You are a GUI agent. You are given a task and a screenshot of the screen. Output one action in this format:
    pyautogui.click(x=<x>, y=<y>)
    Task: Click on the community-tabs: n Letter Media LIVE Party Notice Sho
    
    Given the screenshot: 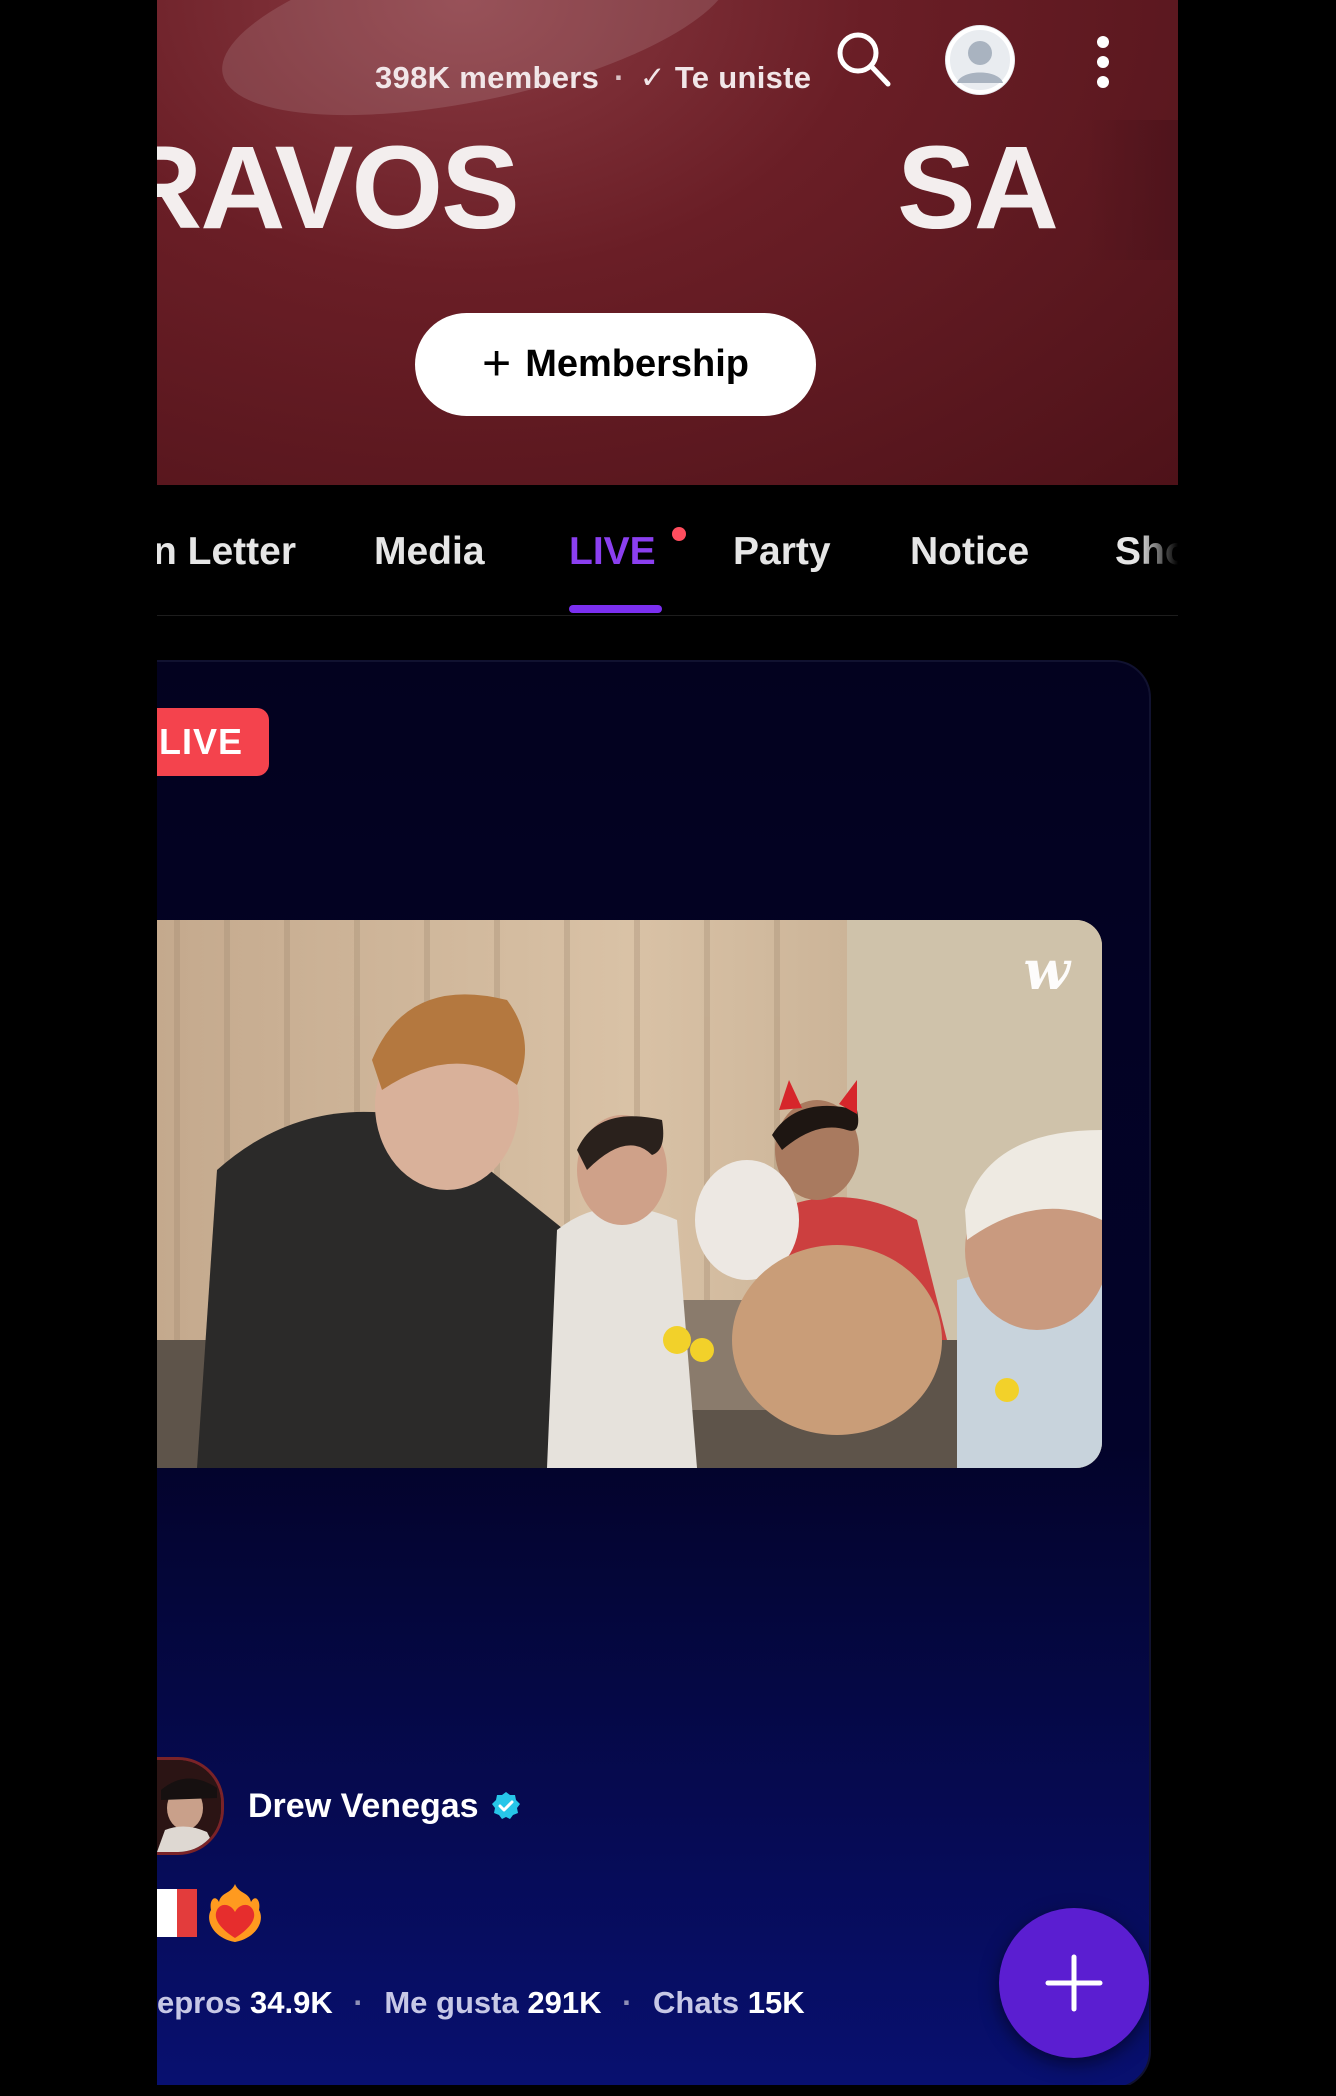 What is the action you would take?
    pyautogui.click(x=667, y=550)
    